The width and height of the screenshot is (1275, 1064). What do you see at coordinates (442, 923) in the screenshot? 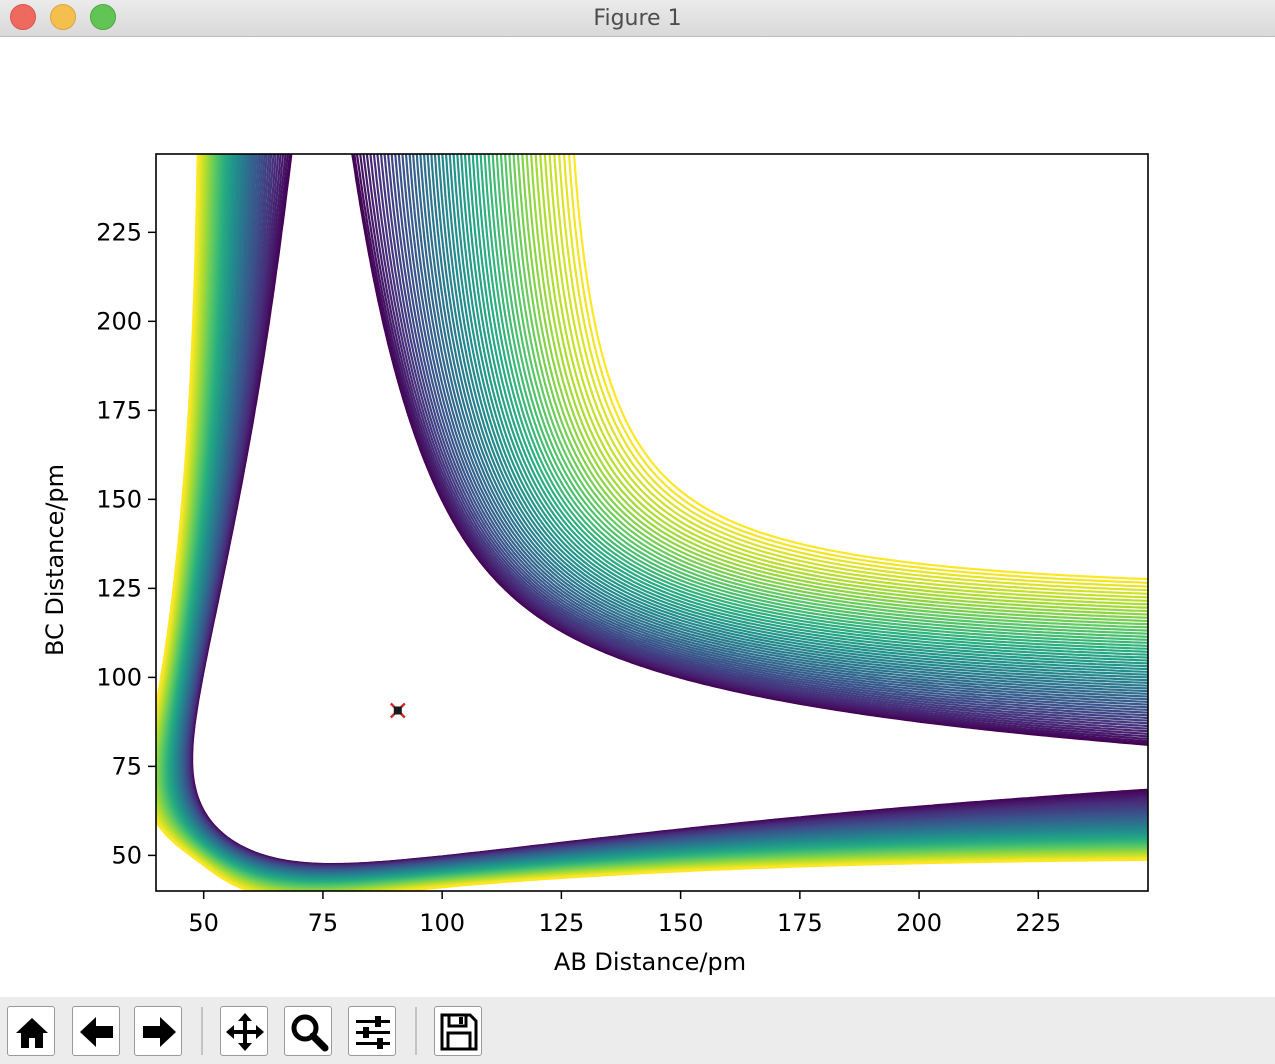
I see `x-tick-label: 100` at bounding box center [442, 923].